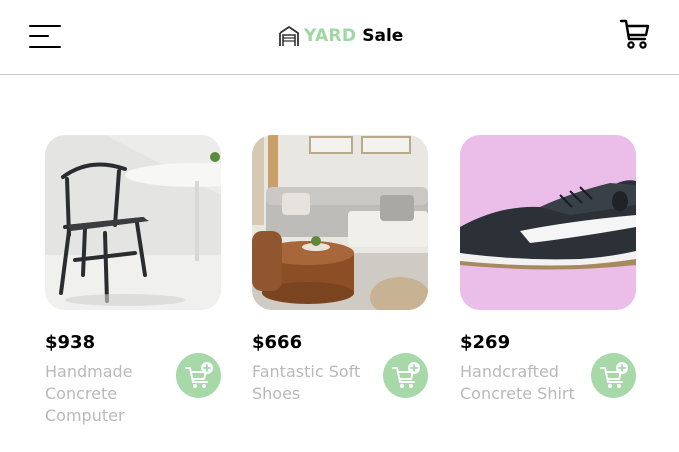 This screenshot has width=679, height=452. I want to click on product-price: $666, so click(277, 342).